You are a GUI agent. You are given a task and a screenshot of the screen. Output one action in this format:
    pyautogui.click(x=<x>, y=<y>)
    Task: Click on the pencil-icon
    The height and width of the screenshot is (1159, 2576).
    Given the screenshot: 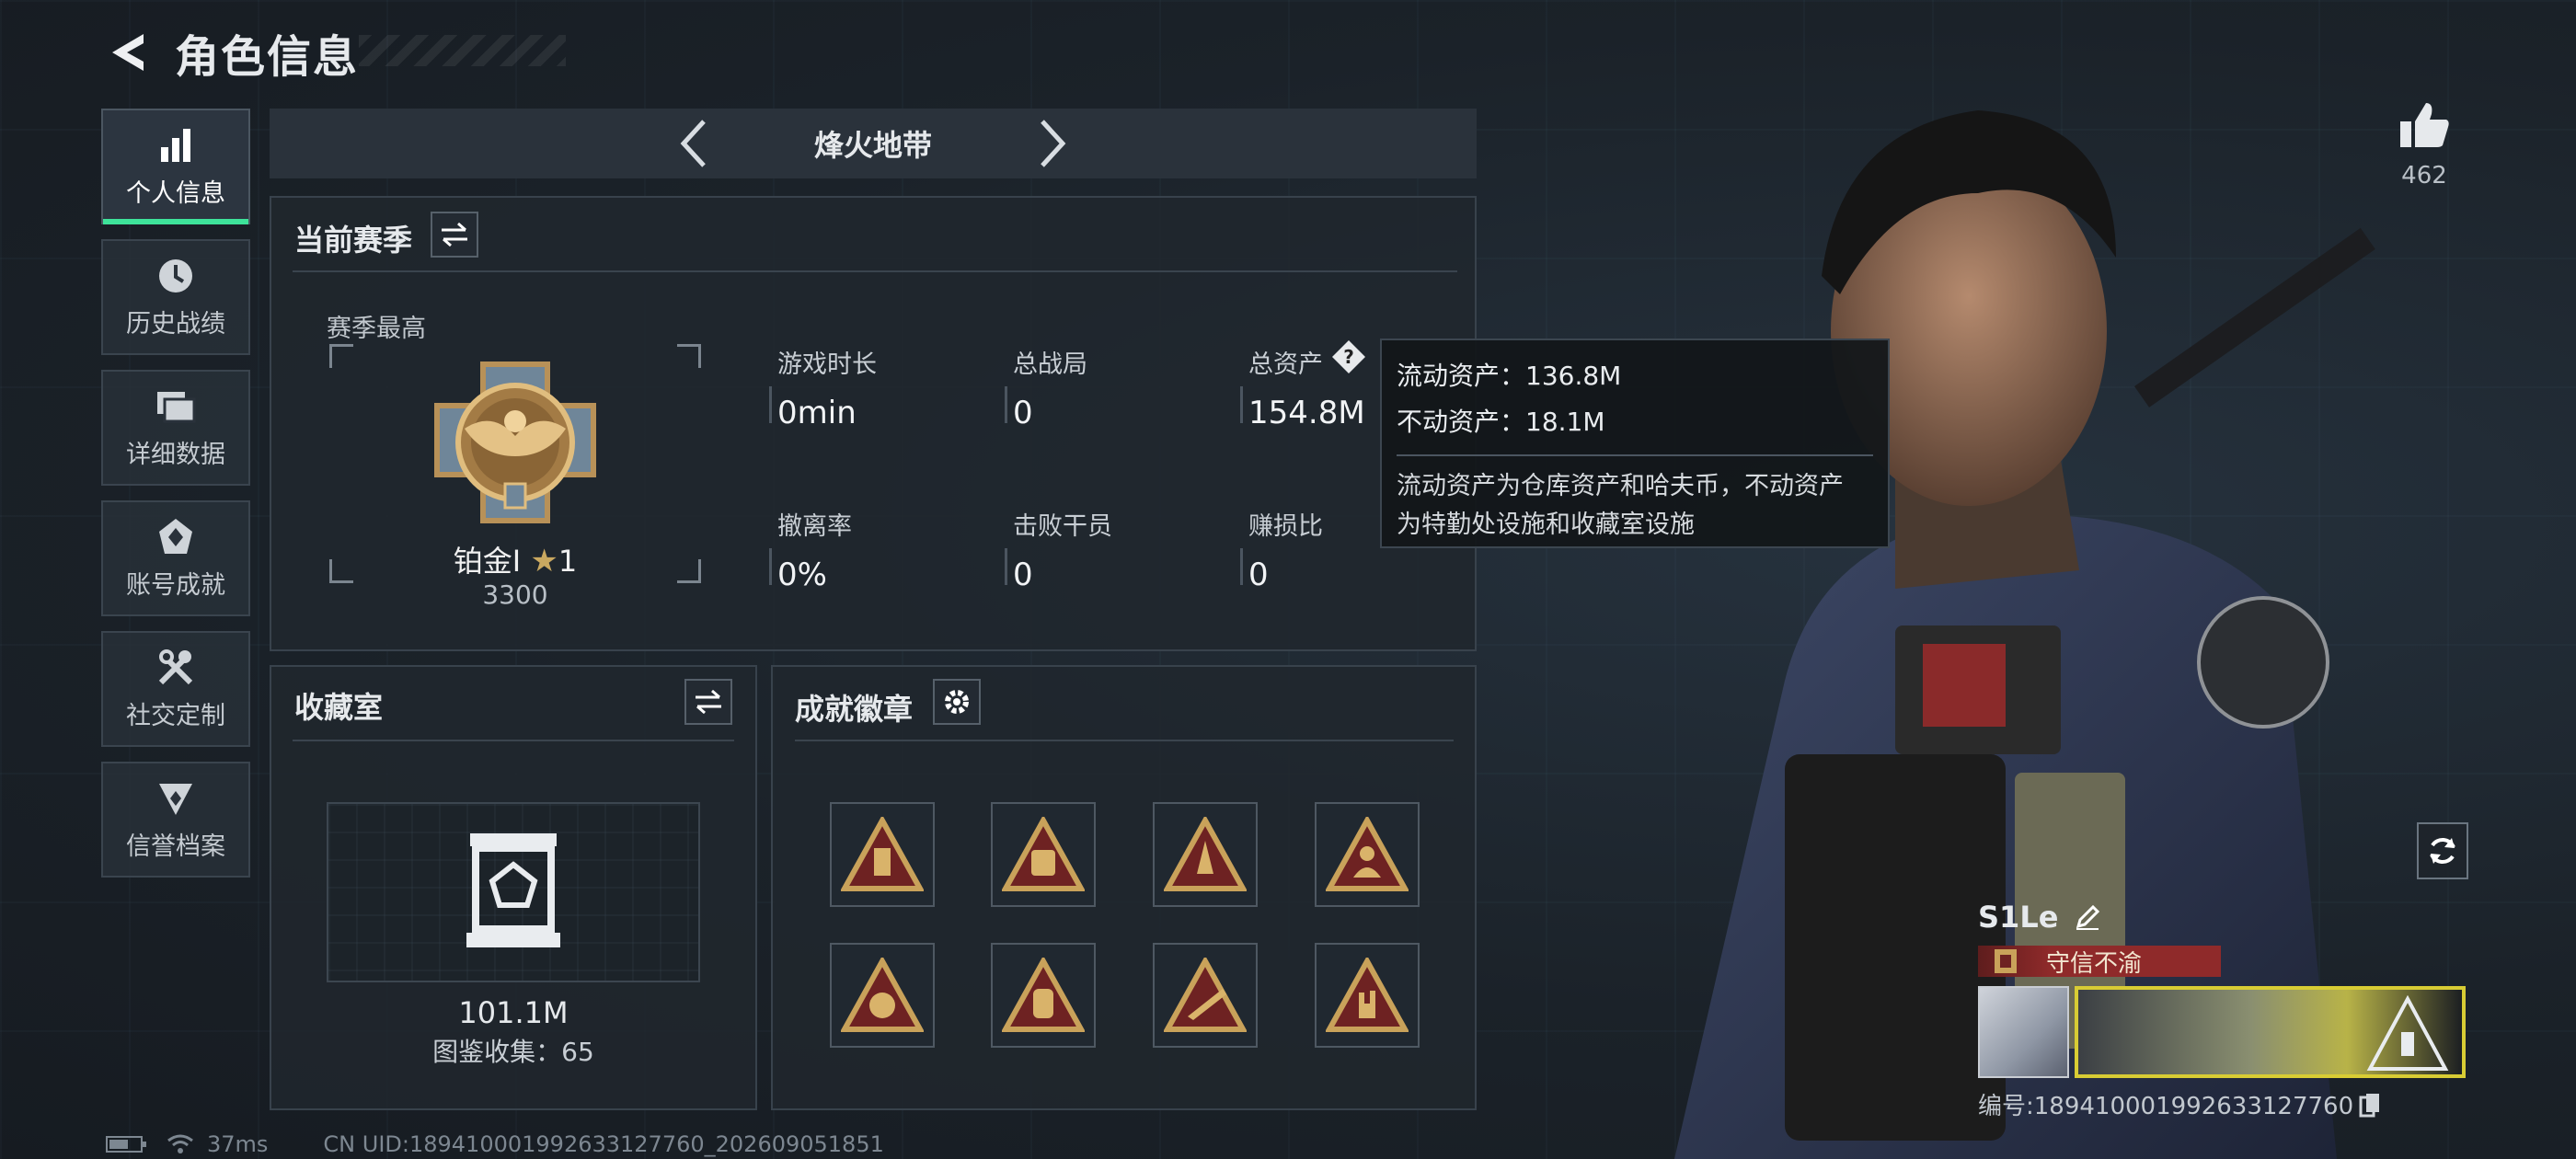 What is the action you would take?
    pyautogui.click(x=2088, y=917)
    